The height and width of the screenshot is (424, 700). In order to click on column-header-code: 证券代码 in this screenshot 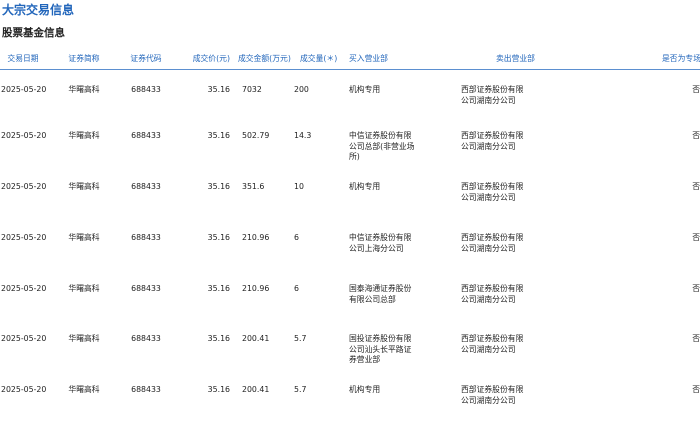, I will do `click(146, 59)`.